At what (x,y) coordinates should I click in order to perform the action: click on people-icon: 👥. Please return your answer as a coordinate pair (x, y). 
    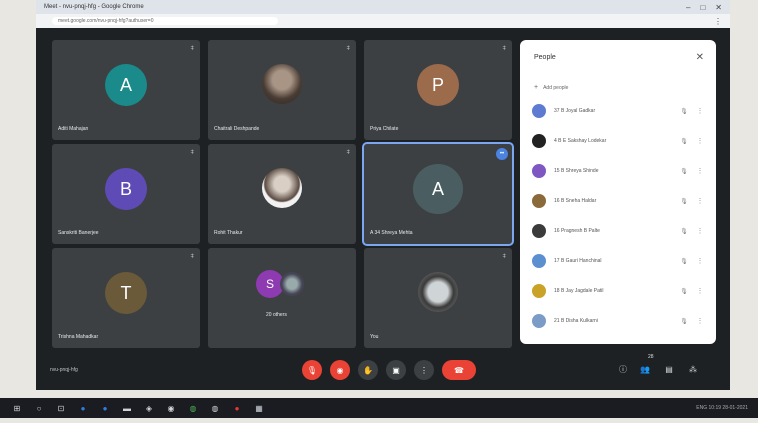
    Looking at the image, I should click on (645, 369).